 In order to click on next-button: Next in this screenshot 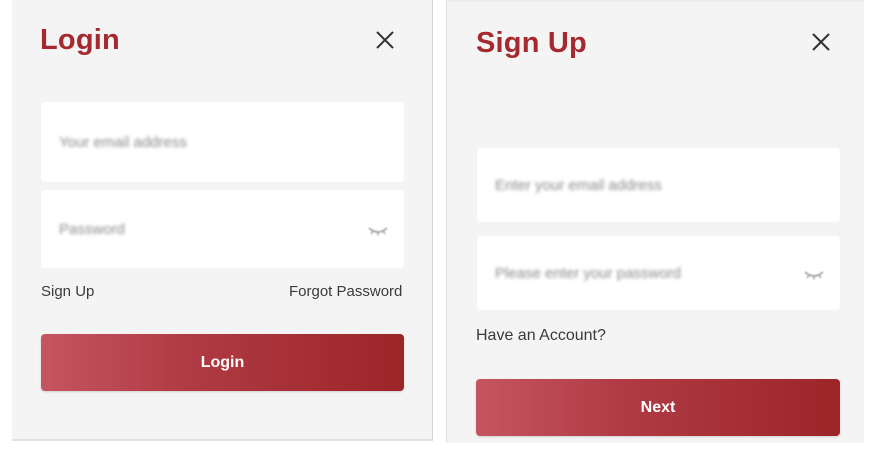, I will do `click(658, 407)`.